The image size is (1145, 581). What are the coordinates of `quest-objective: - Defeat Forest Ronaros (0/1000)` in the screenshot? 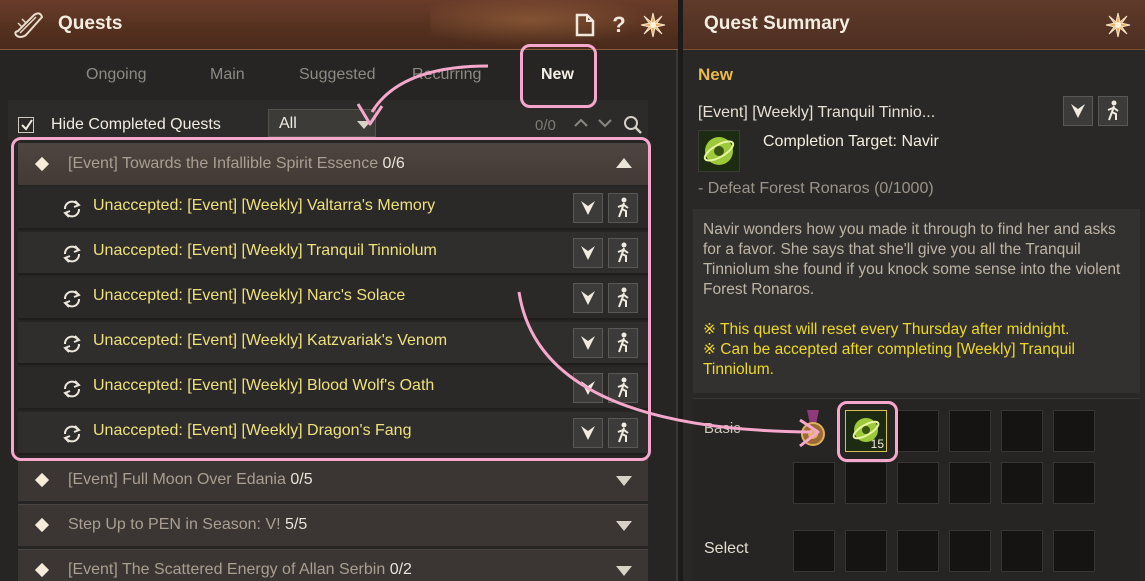 It's located at (816, 188).